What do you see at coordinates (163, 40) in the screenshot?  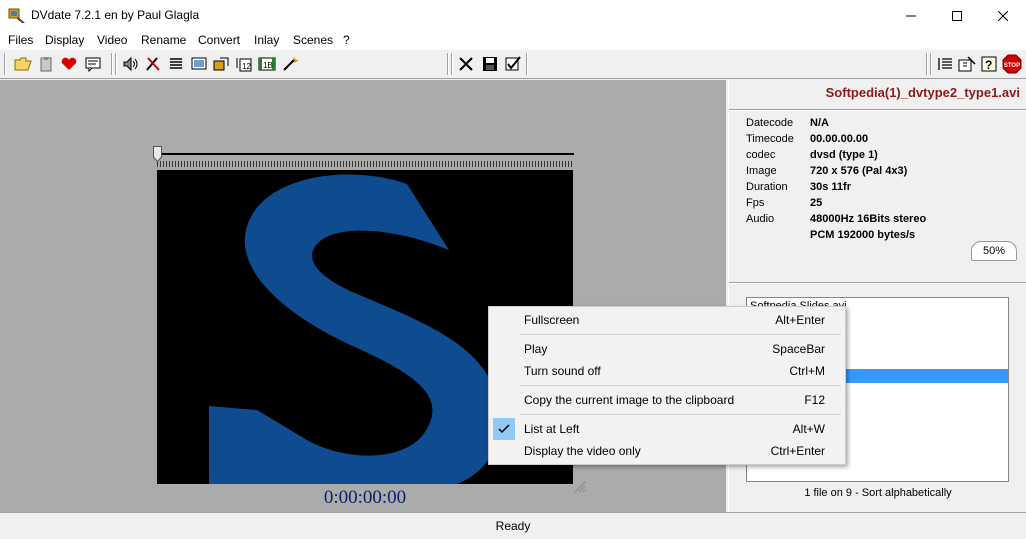 I see `menu-rename: Rename` at bounding box center [163, 40].